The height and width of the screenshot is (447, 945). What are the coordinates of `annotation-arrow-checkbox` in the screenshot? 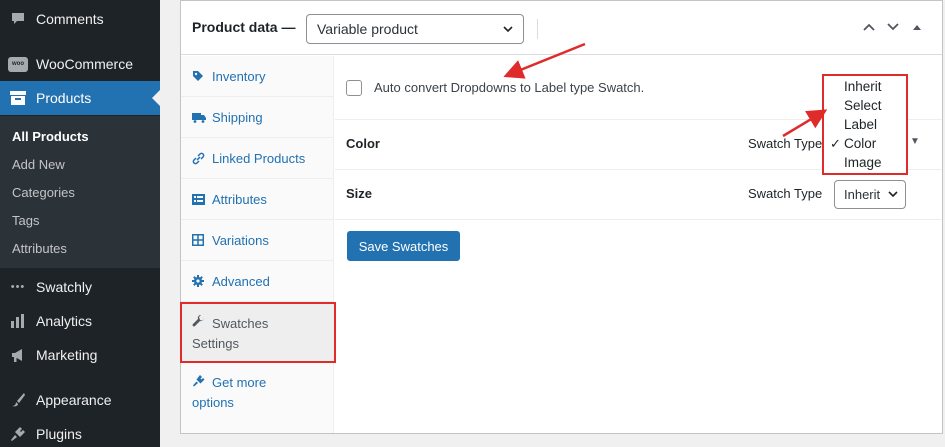 It's located at (544, 60).